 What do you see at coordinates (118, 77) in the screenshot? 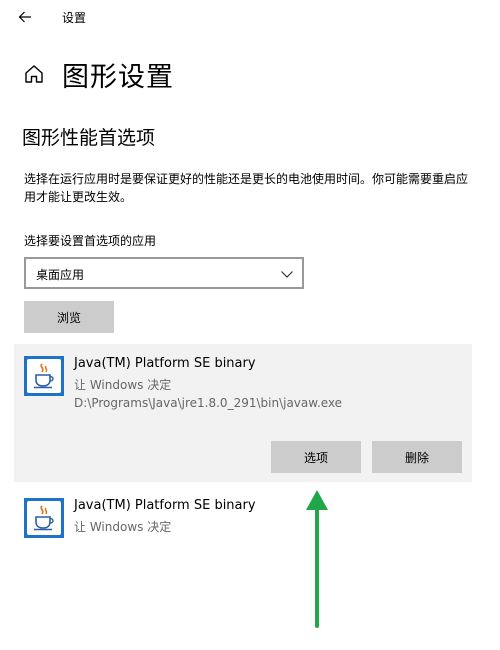
I see `page-title: 图形设置` at bounding box center [118, 77].